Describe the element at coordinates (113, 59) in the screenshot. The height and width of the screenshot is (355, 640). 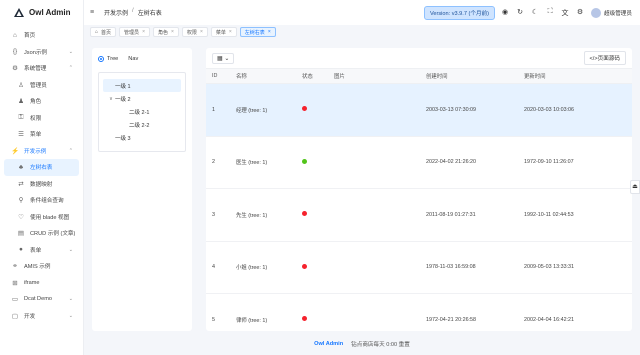
I see `tree-radio-label: Tree` at that location.